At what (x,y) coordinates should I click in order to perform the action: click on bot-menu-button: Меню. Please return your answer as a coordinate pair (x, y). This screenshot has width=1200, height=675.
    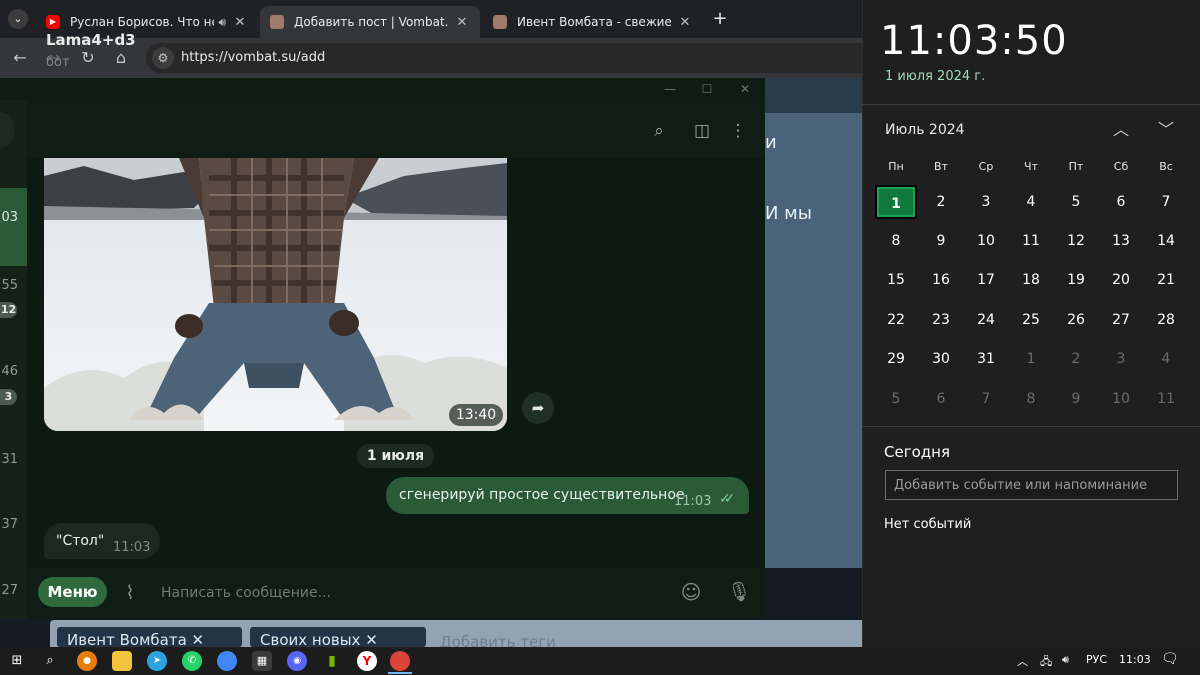
    Looking at the image, I should click on (72, 592).